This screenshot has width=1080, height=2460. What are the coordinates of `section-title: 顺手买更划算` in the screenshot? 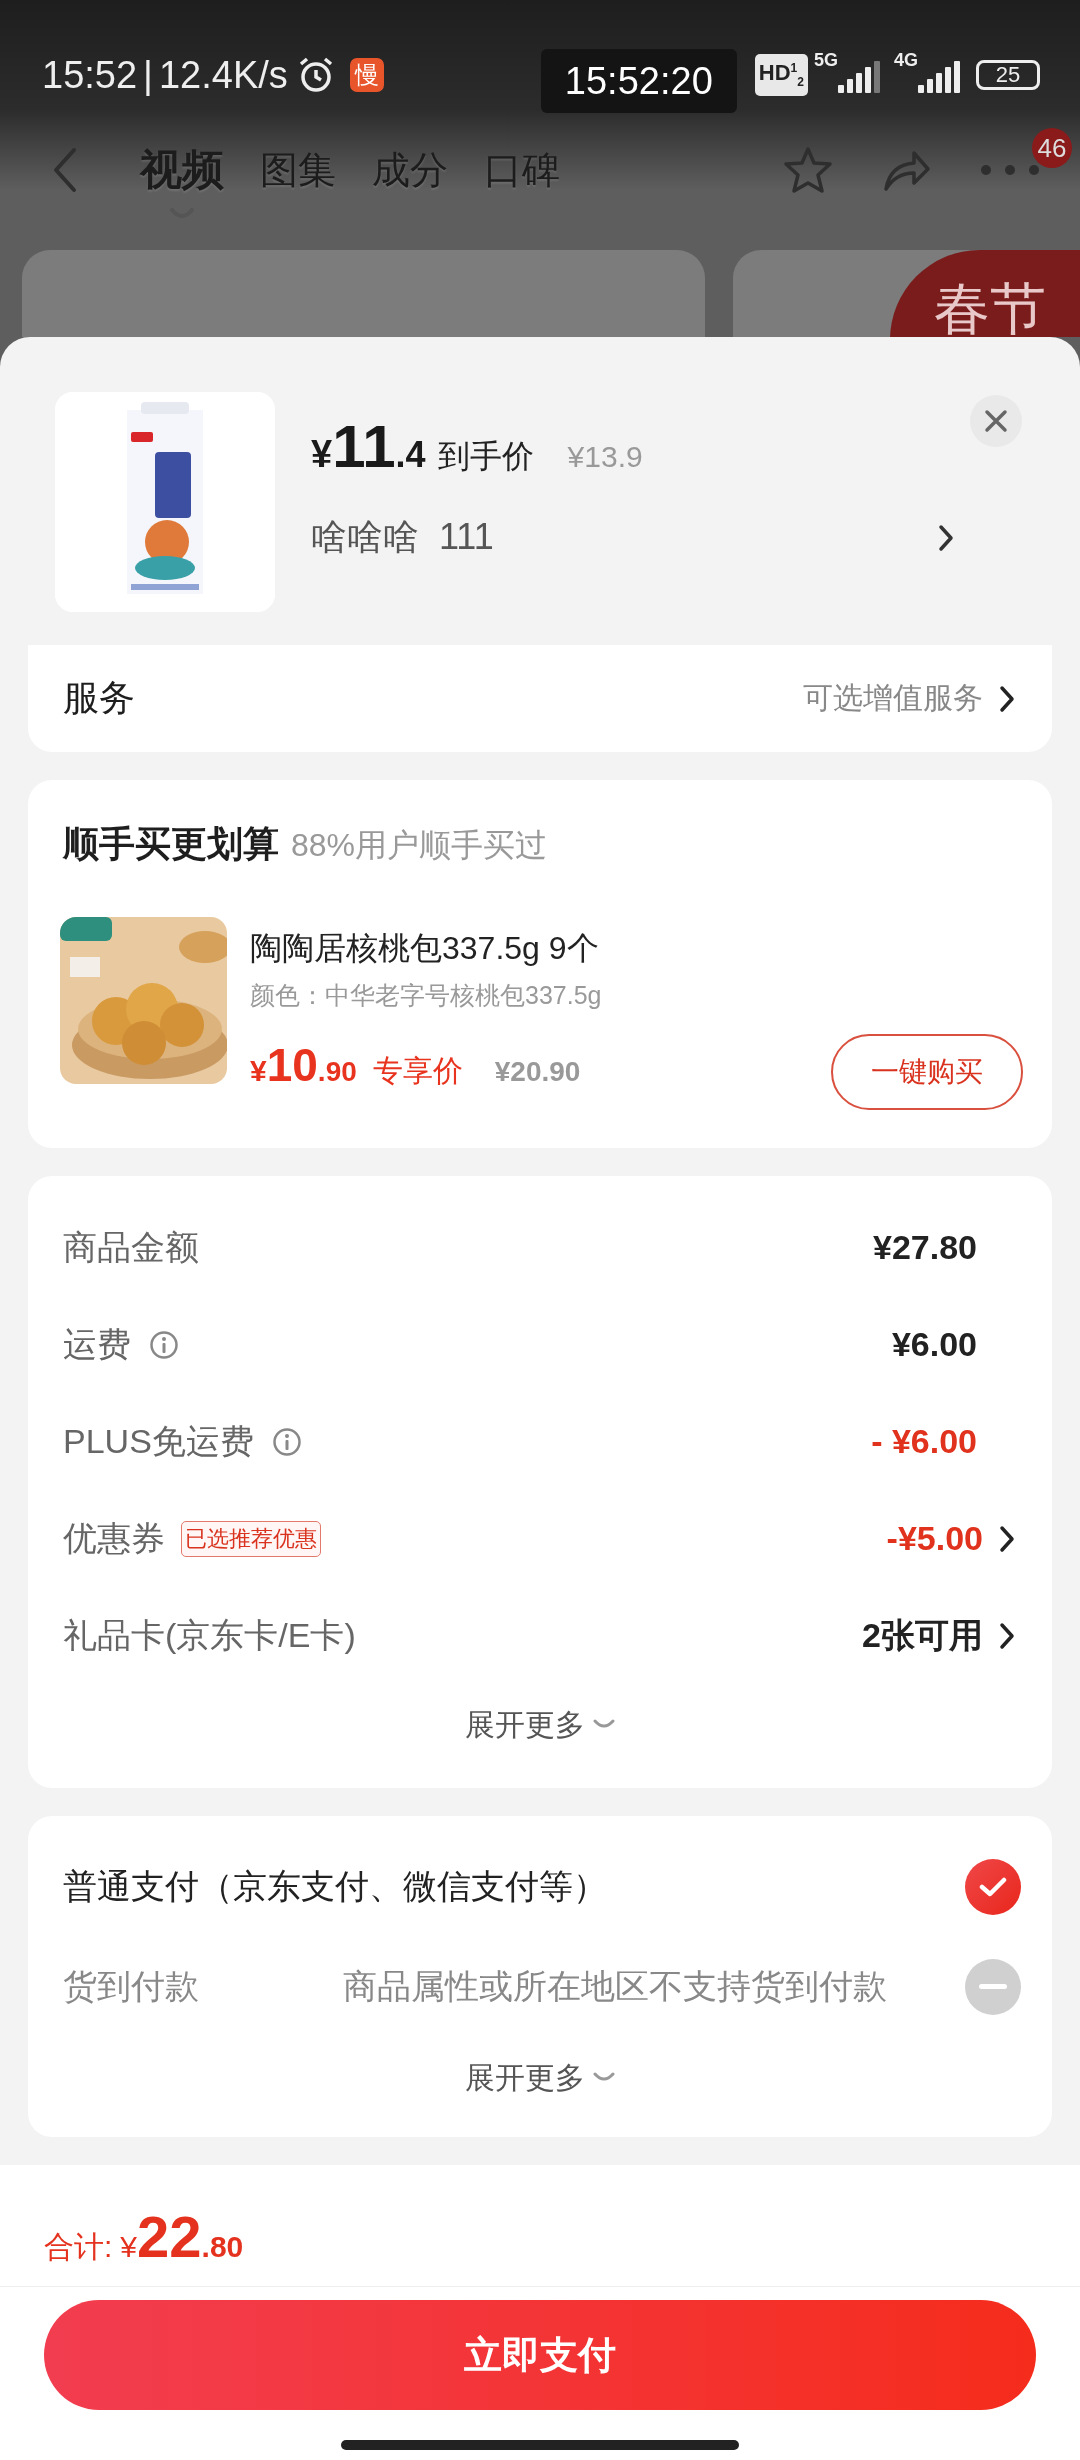 It's located at (171, 844).